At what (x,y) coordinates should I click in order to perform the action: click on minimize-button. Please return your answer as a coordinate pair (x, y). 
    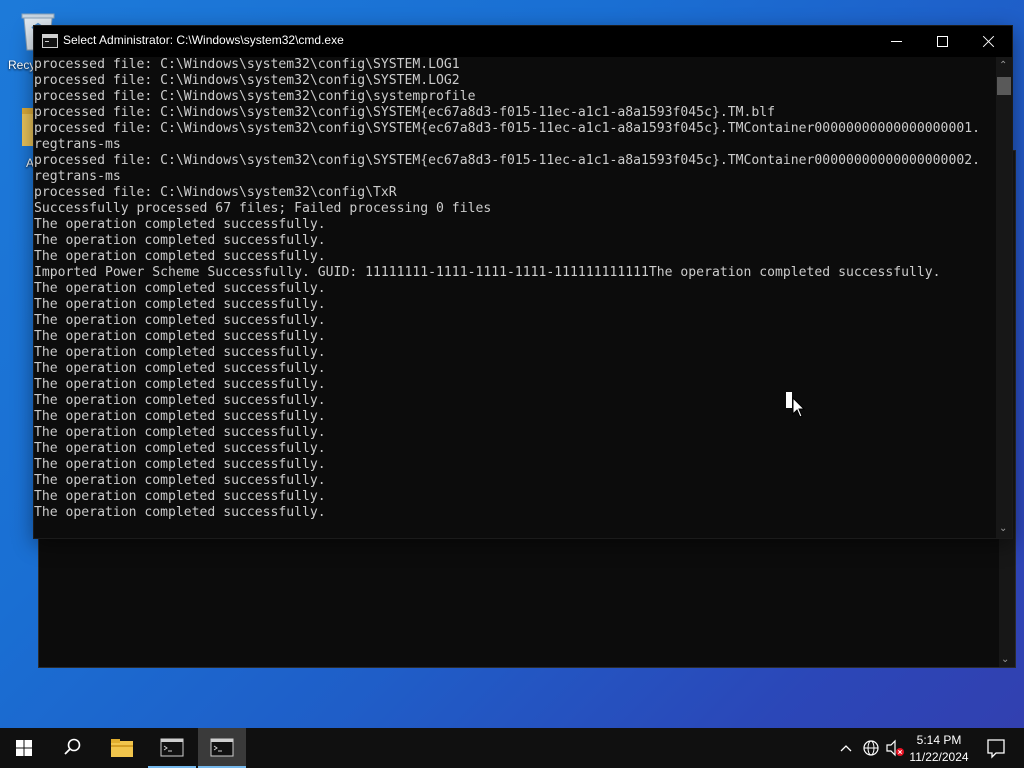
    Looking at the image, I should click on (897, 41).